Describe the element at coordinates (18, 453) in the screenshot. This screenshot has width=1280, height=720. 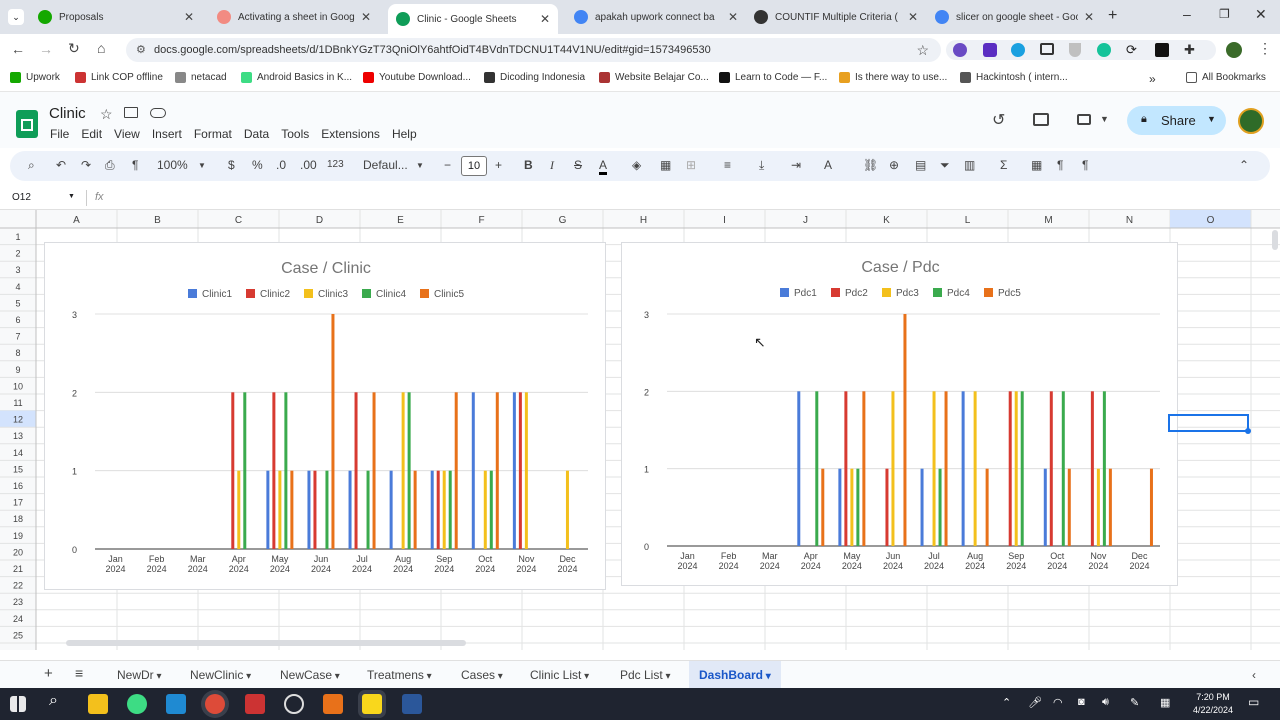
I see `row-header: 14` at that location.